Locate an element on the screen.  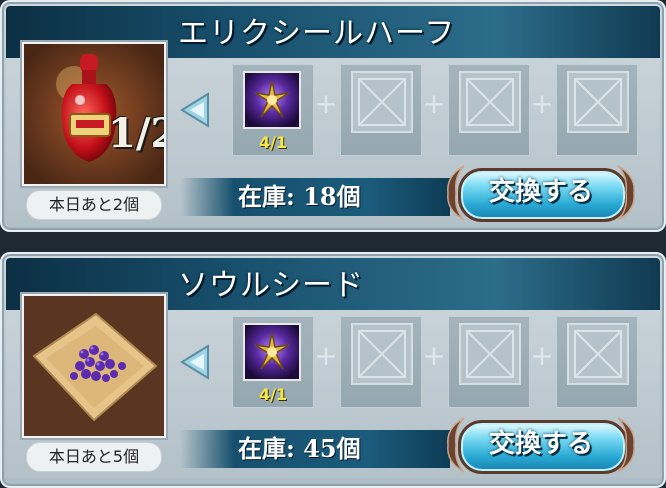
stock-count: 在庫: 45個 is located at coordinates (299, 448).